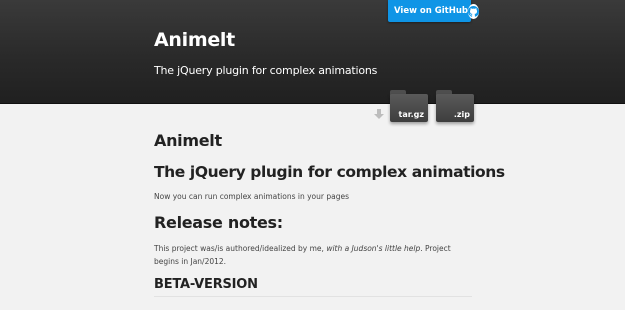  I want to click on site-title: Animelt, so click(194, 40).